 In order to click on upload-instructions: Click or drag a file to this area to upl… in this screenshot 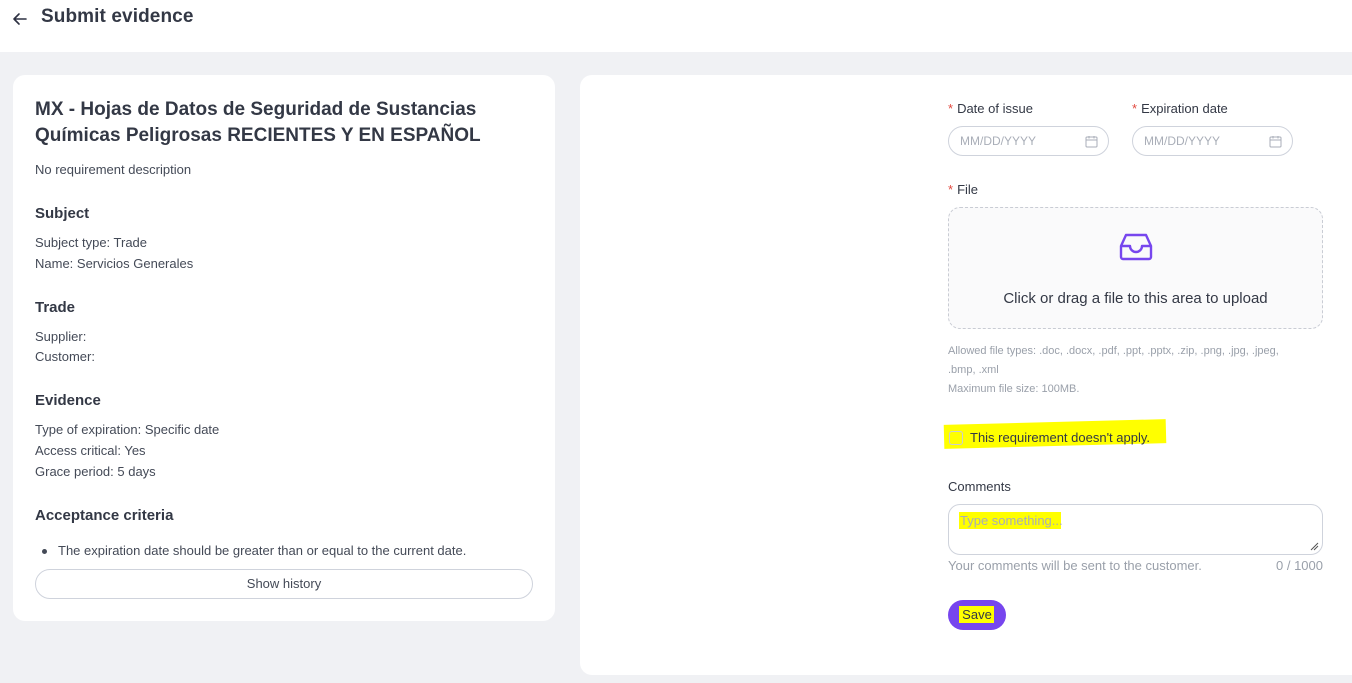, I will do `click(1135, 298)`.